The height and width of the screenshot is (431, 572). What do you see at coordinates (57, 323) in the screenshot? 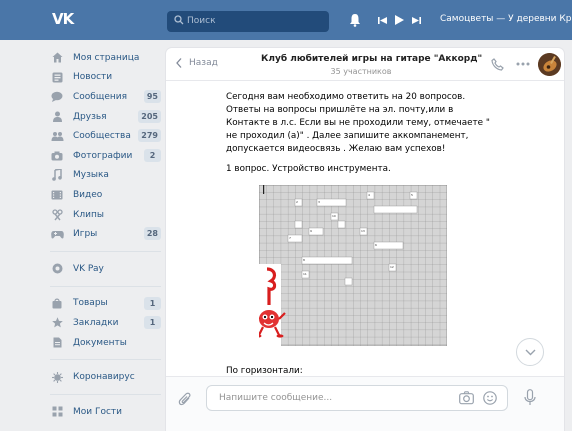
I see `star-icon` at bounding box center [57, 323].